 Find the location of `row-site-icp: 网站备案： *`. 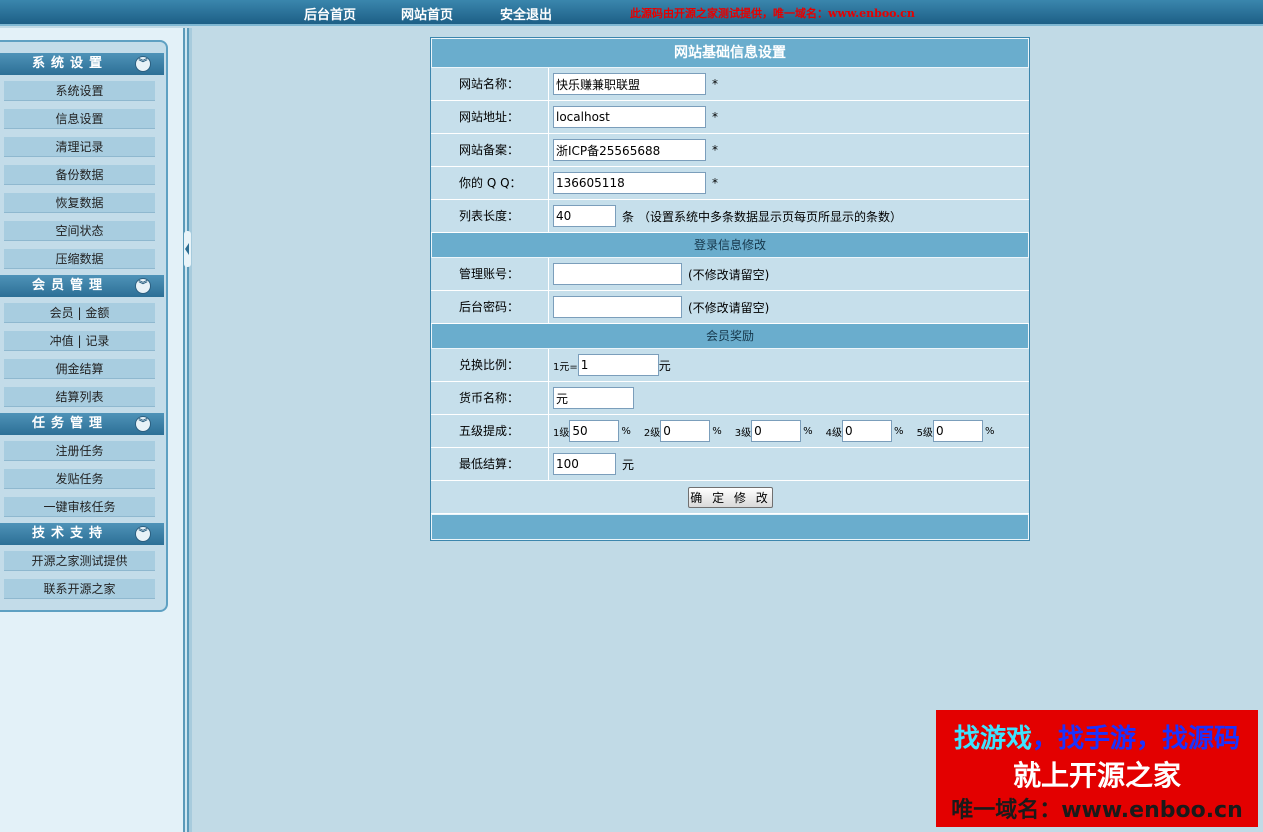

row-site-icp: 网站备案： * is located at coordinates (730, 150).